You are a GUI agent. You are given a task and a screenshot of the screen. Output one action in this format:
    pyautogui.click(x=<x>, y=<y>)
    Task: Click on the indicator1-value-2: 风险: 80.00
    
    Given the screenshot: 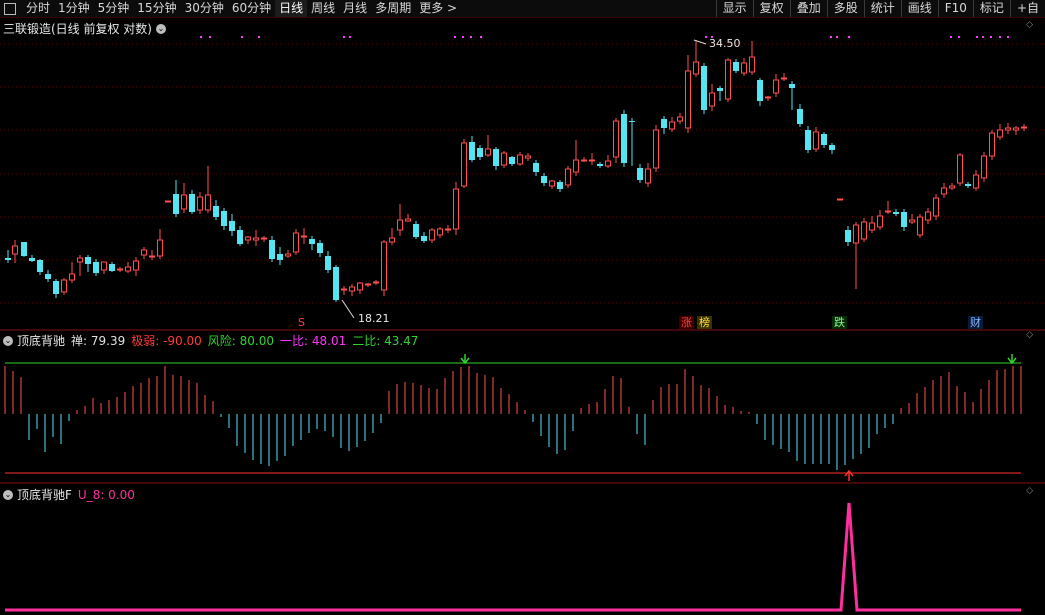 What is the action you would take?
    pyautogui.click(x=240, y=341)
    